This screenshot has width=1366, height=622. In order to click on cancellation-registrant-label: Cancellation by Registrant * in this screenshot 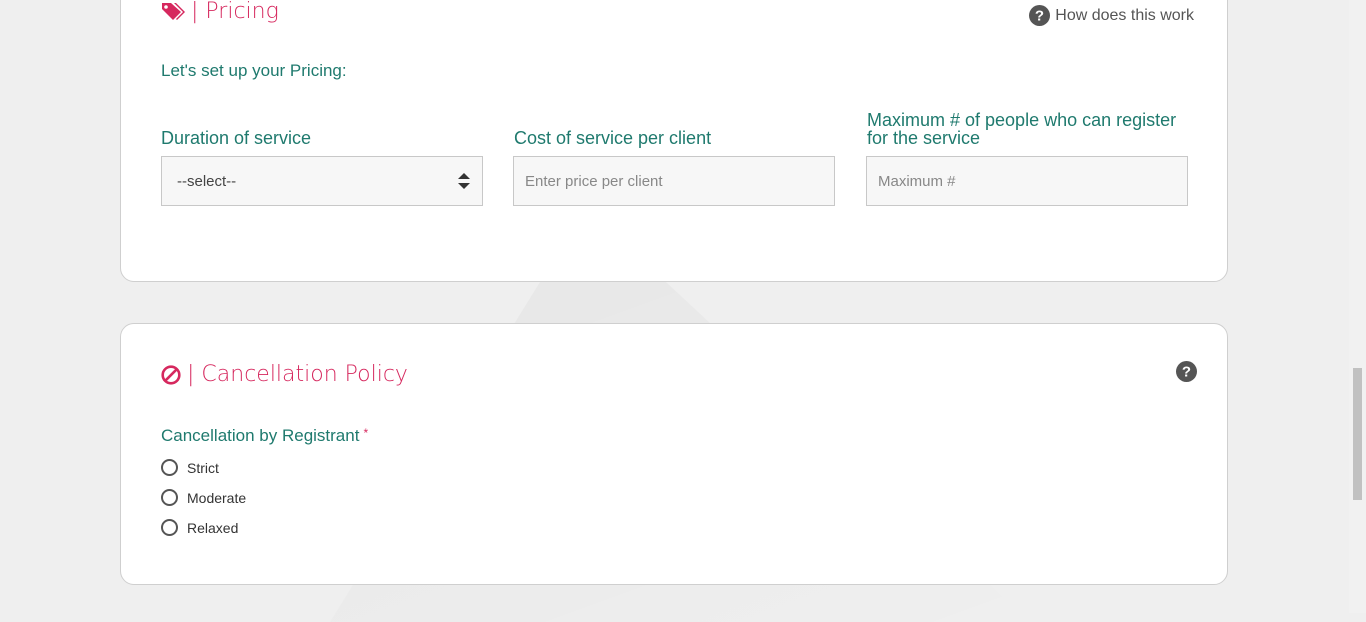, I will do `click(264, 436)`.